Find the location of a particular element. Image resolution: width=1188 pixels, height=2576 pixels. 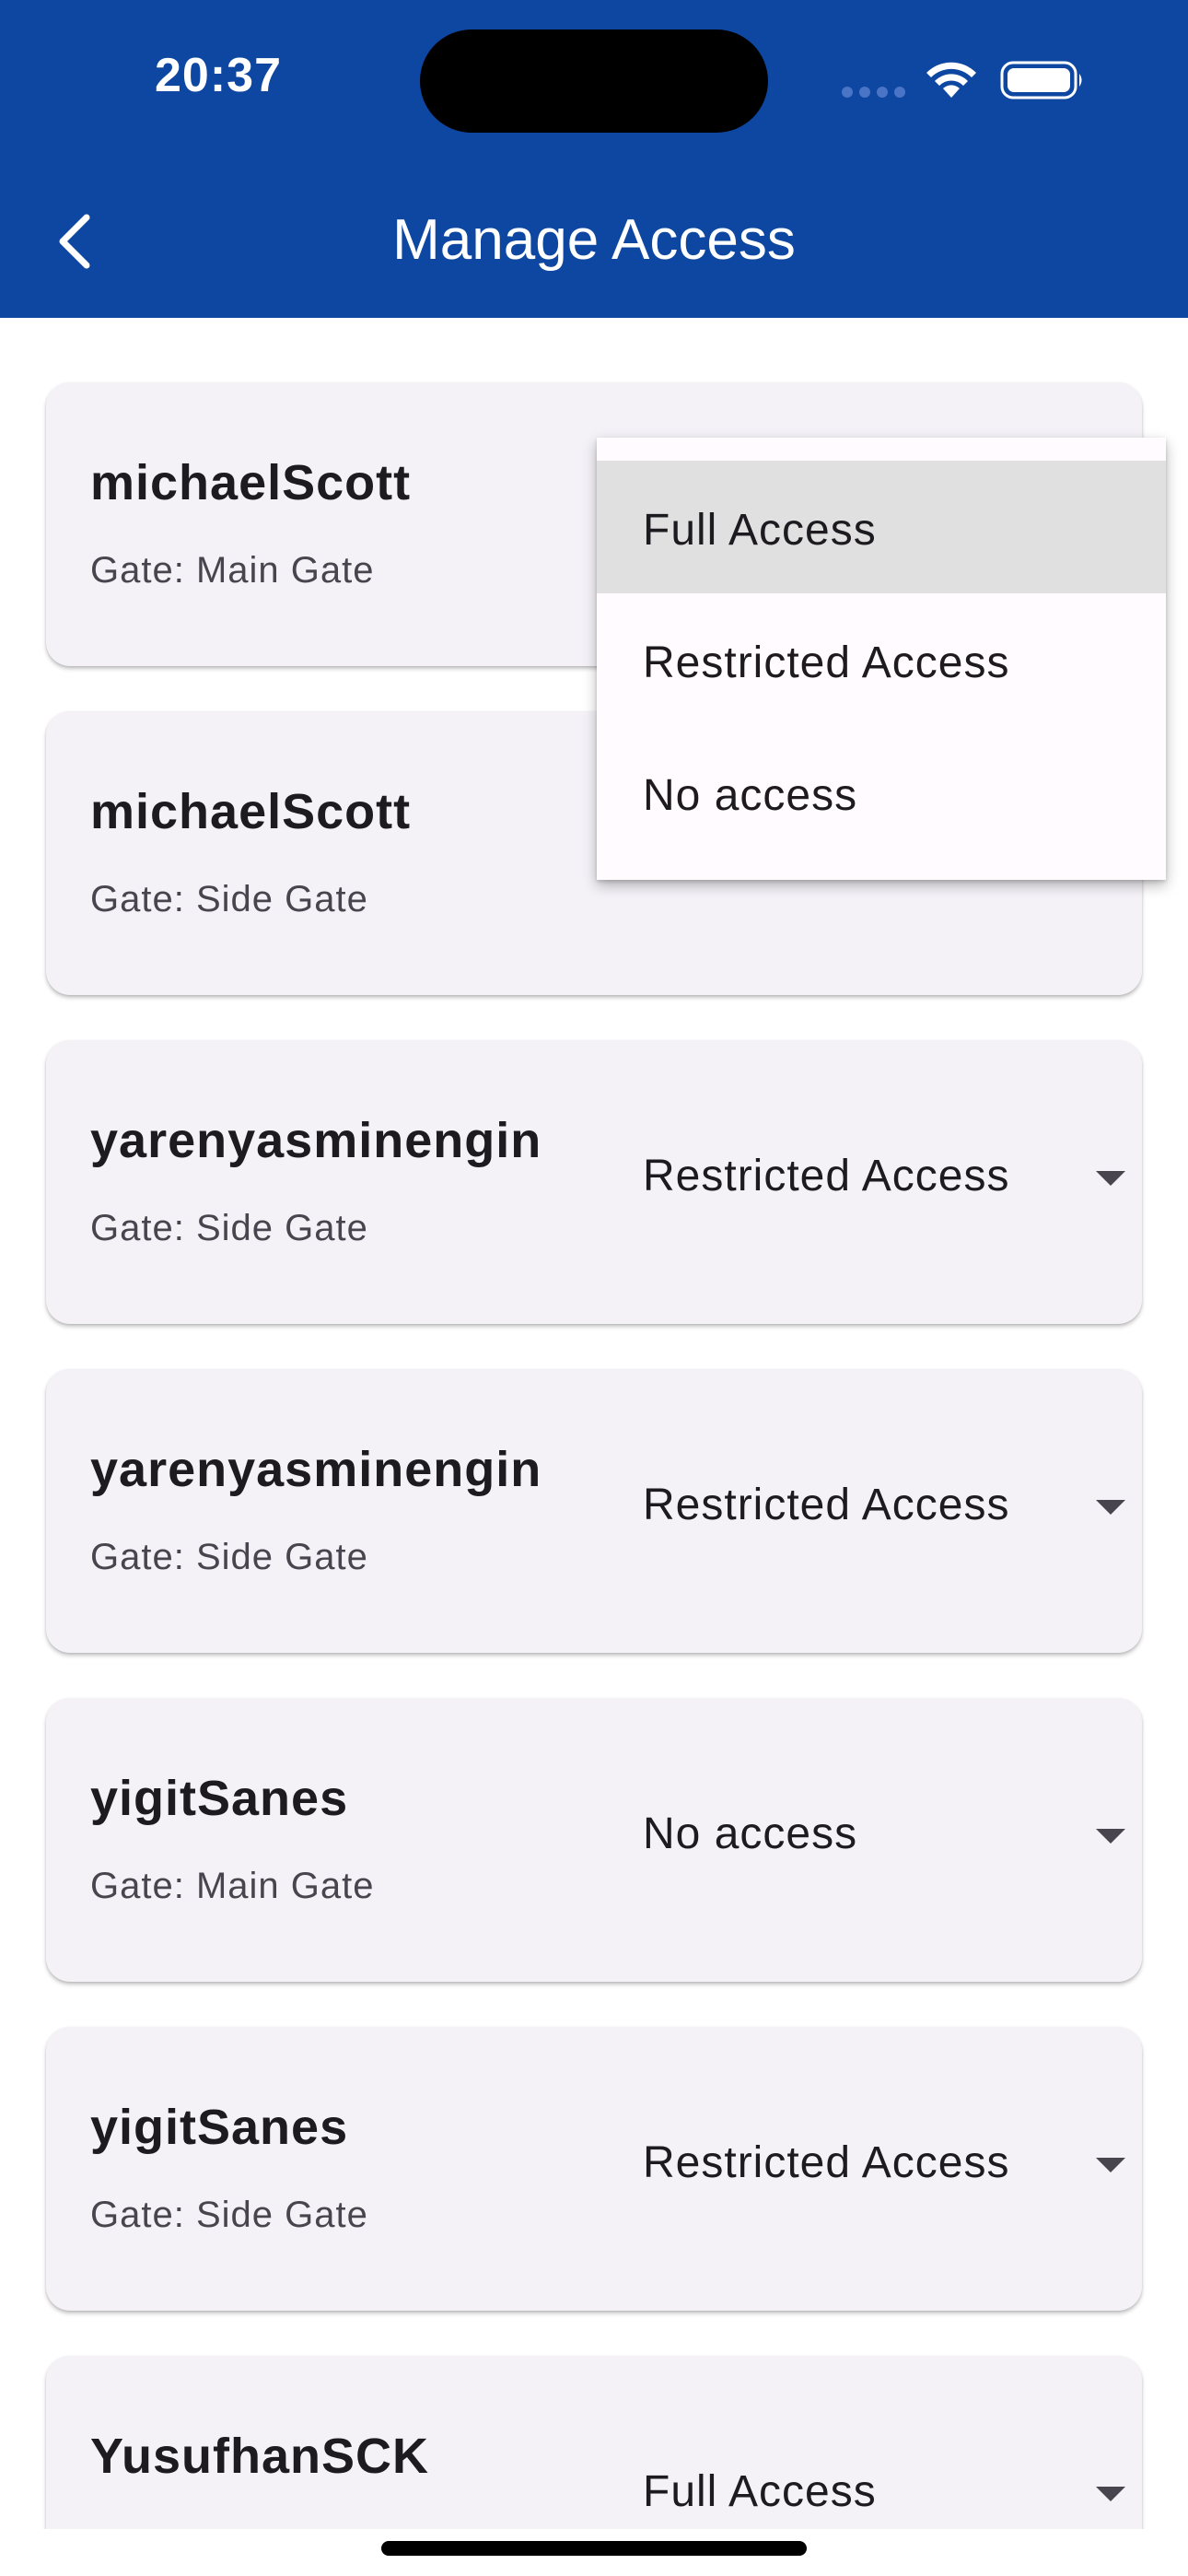

menu-item-label: No access is located at coordinates (750, 795).